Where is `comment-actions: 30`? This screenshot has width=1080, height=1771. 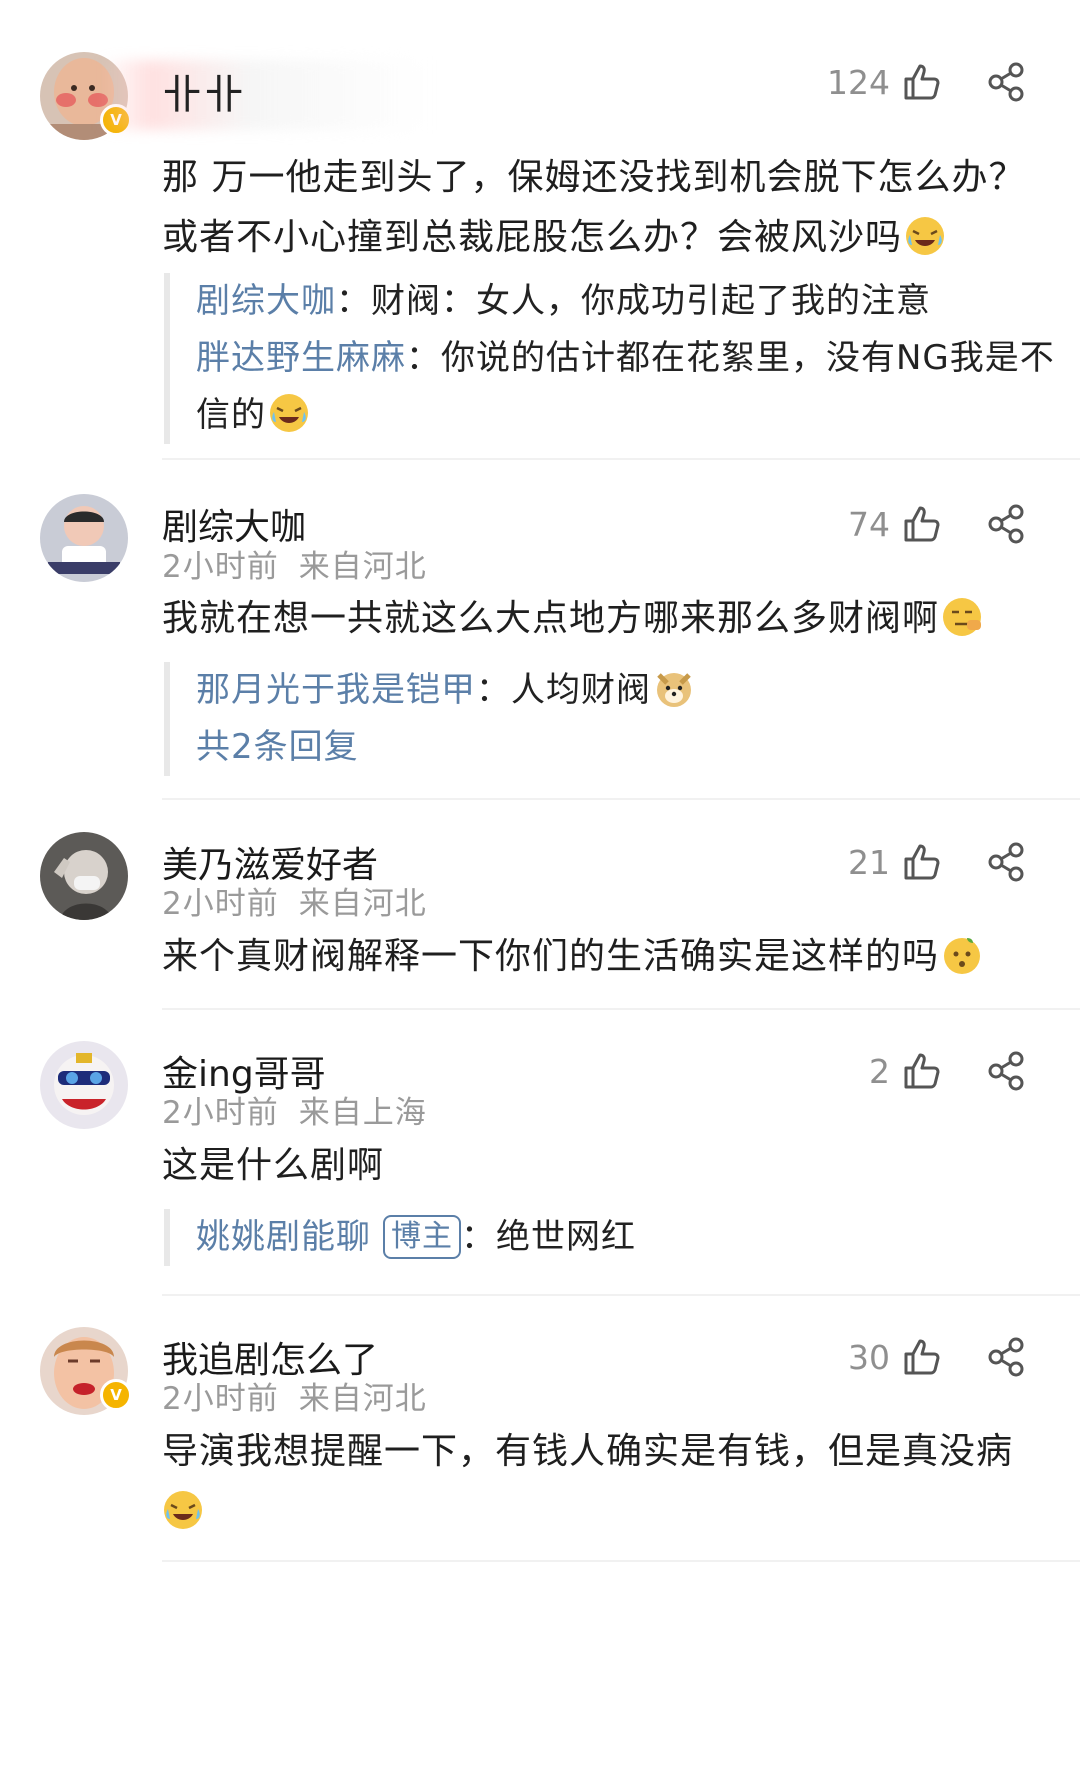
comment-actions: 30 is located at coordinates (938, 1357).